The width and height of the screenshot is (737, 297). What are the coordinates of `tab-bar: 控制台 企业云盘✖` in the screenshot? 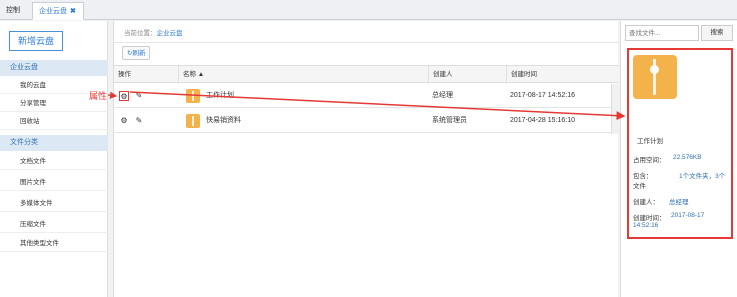 It's located at (368, 16).